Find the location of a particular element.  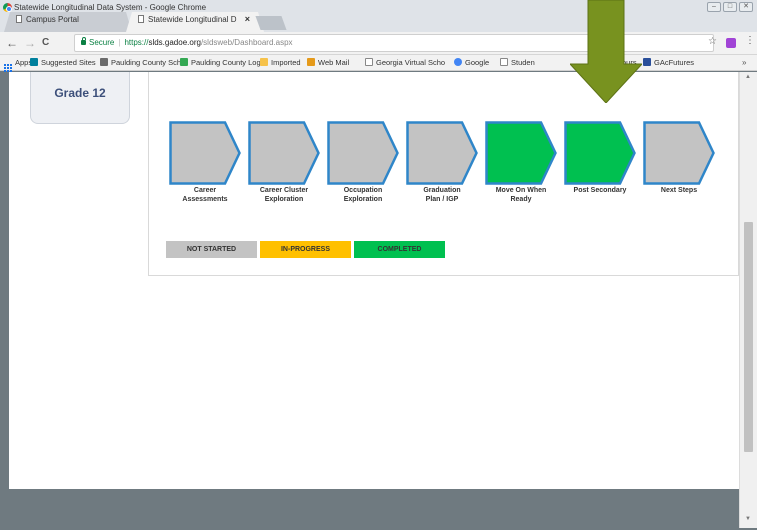

school-icon is located at coordinates (104, 62).